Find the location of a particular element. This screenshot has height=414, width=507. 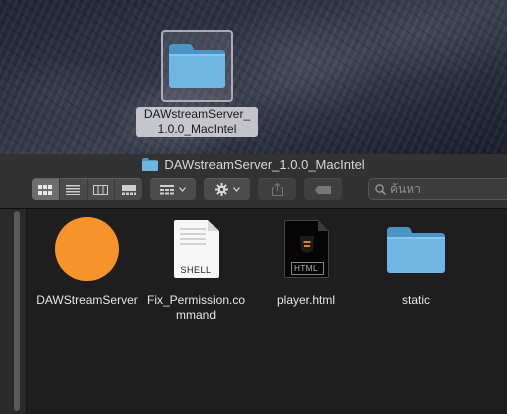

file-name: Fix_Permission.command is located at coordinates (196, 307).